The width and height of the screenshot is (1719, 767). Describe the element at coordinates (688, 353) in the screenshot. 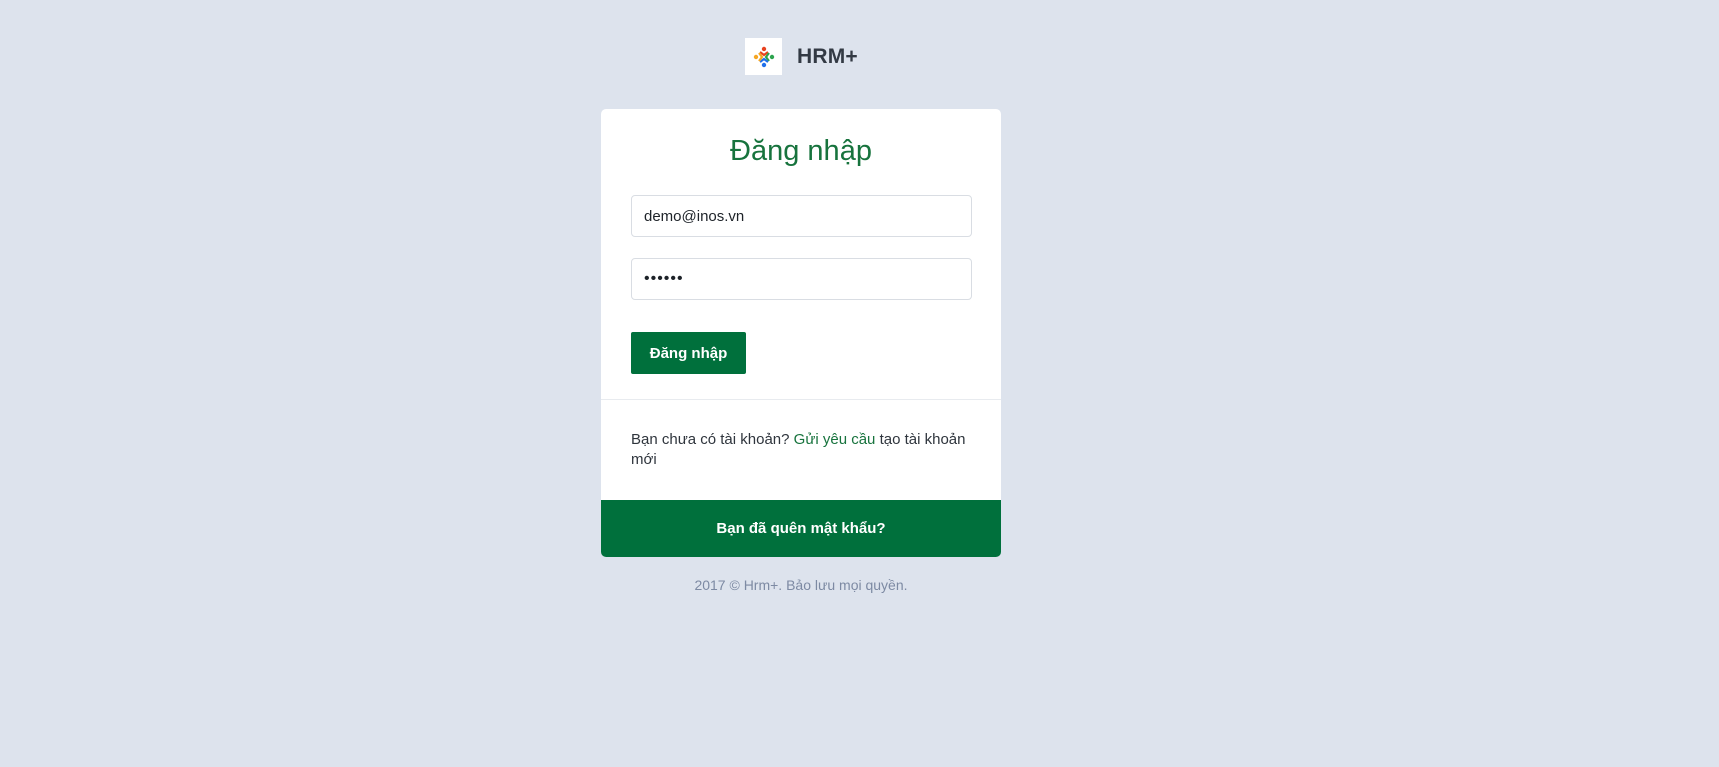

I see `login-button: Đăng nhập` at that location.